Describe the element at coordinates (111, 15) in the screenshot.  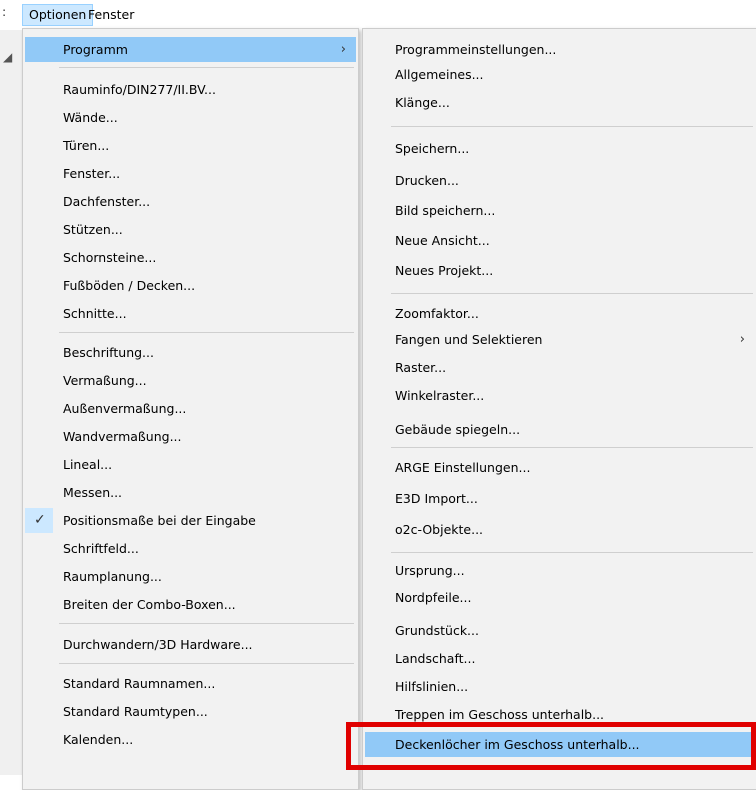
I see `menu-fenster: Fenster` at that location.